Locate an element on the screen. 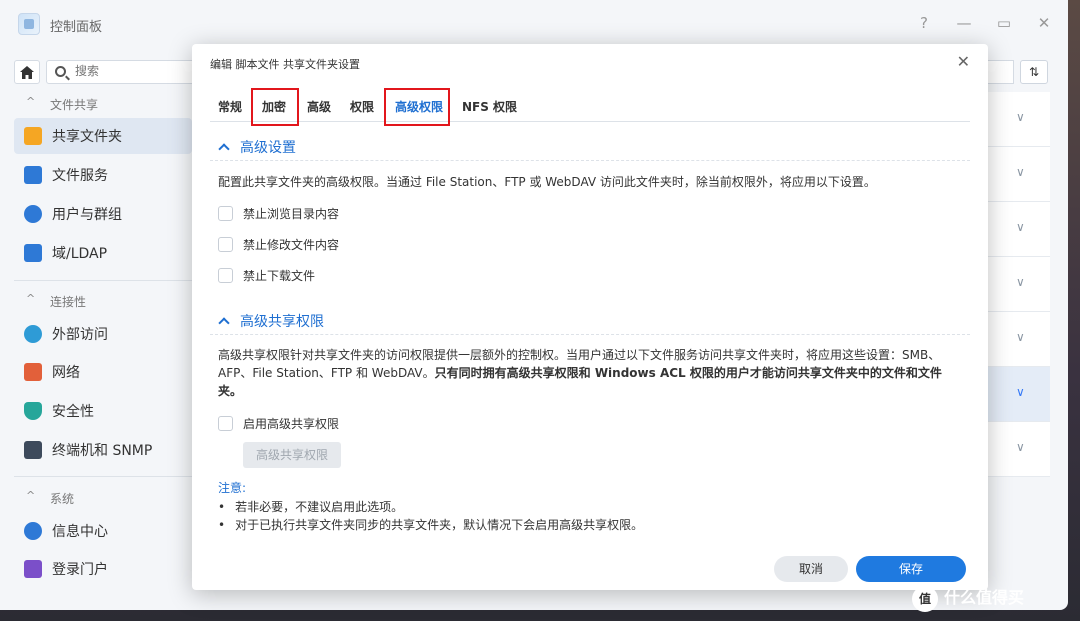 The image size is (1080, 621). sidebar-item-info-center: 信息中心 is located at coordinates (103, 531).